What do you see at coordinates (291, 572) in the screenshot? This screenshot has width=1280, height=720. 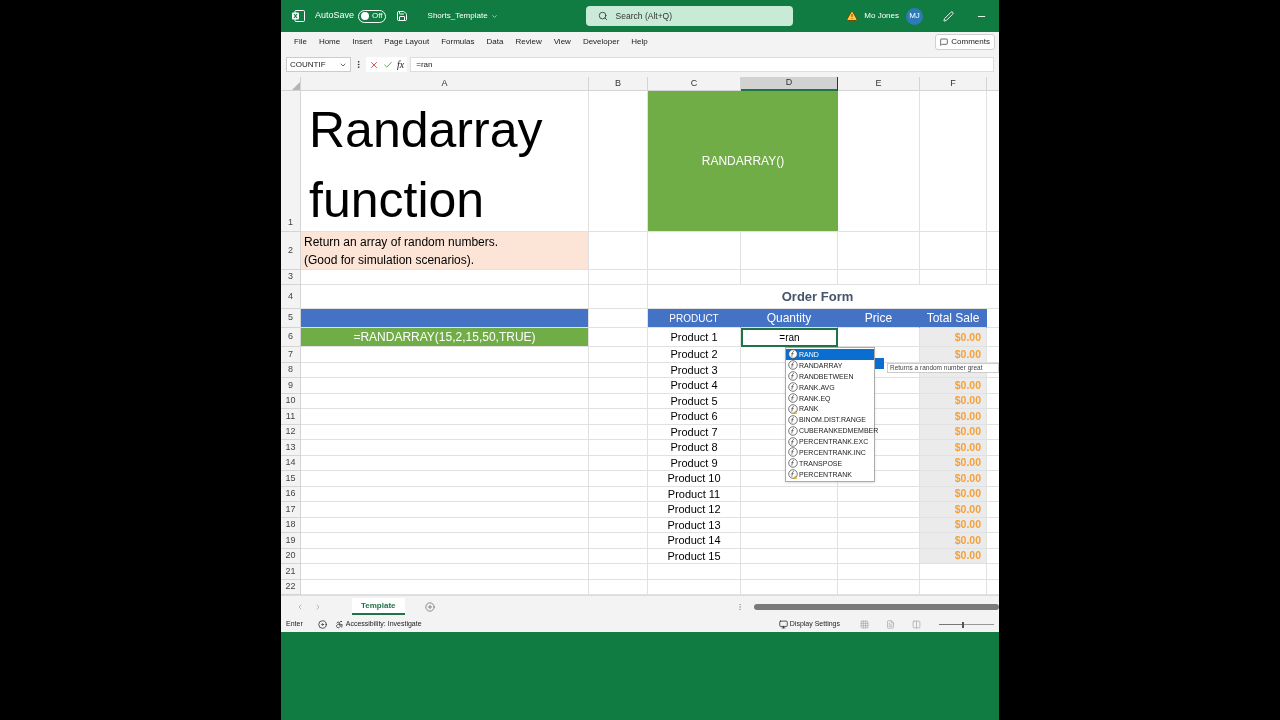 I see `row-number: 21` at bounding box center [291, 572].